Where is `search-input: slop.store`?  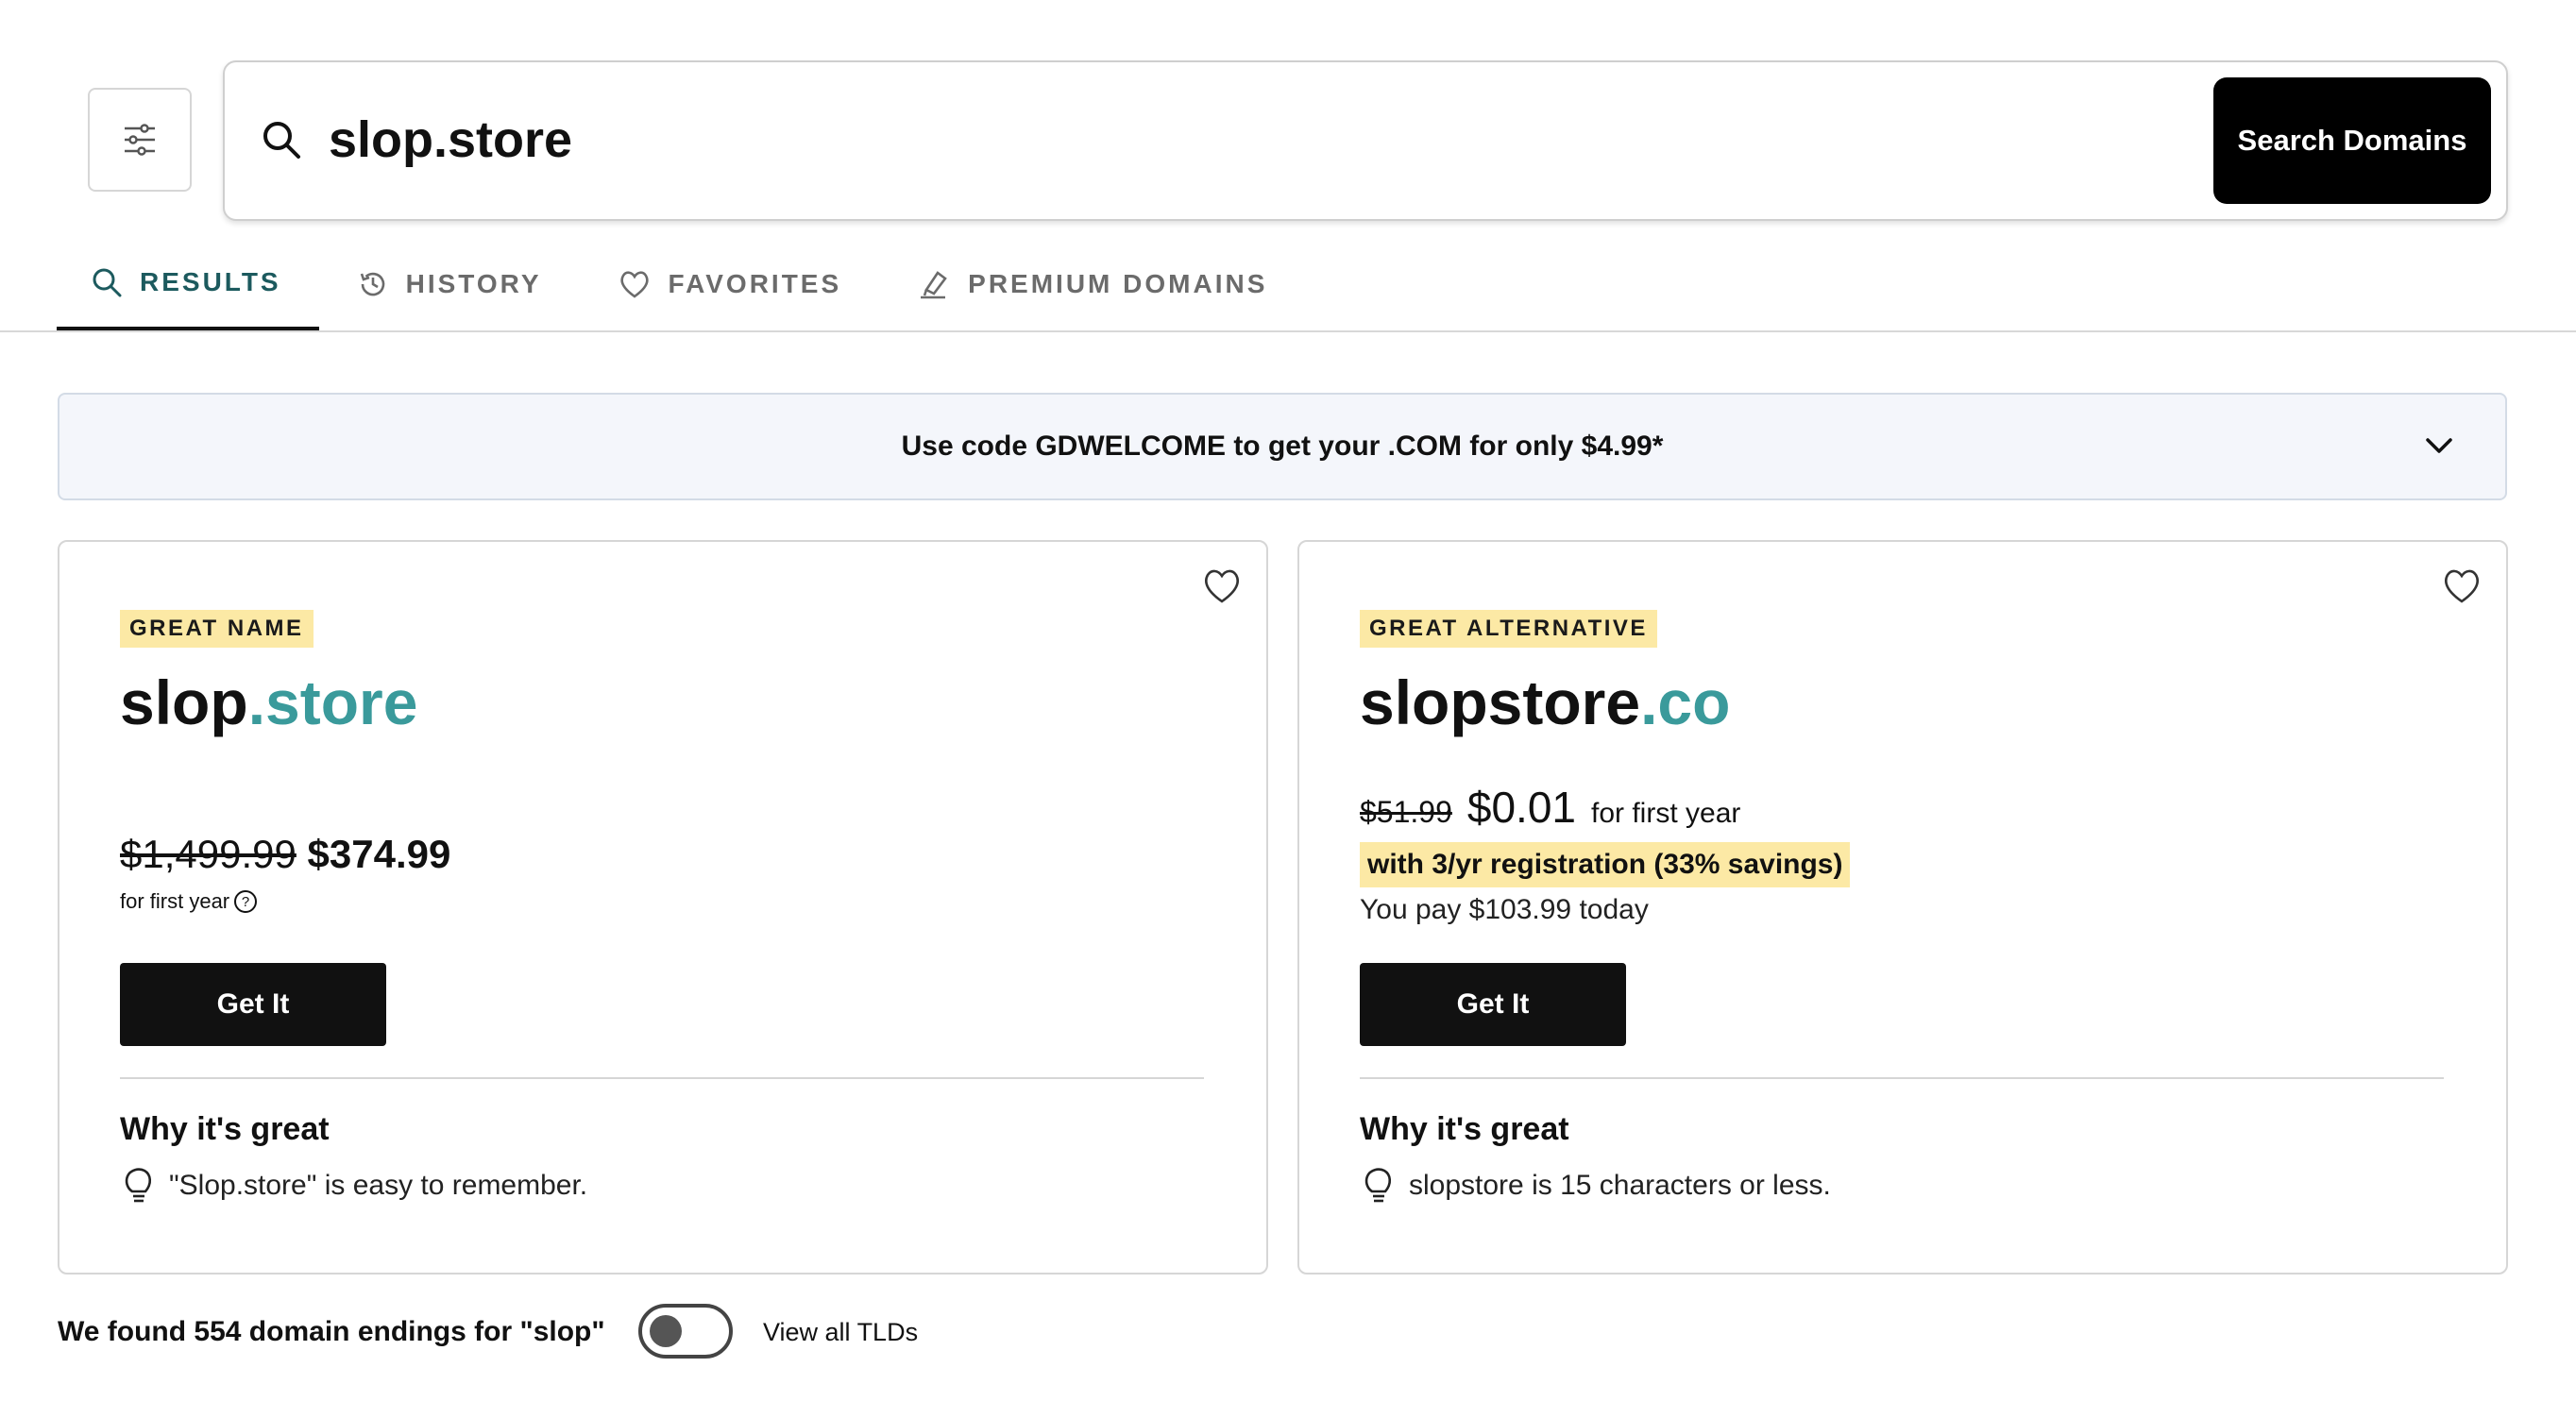 search-input: slop.store is located at coordinates (450, 139).